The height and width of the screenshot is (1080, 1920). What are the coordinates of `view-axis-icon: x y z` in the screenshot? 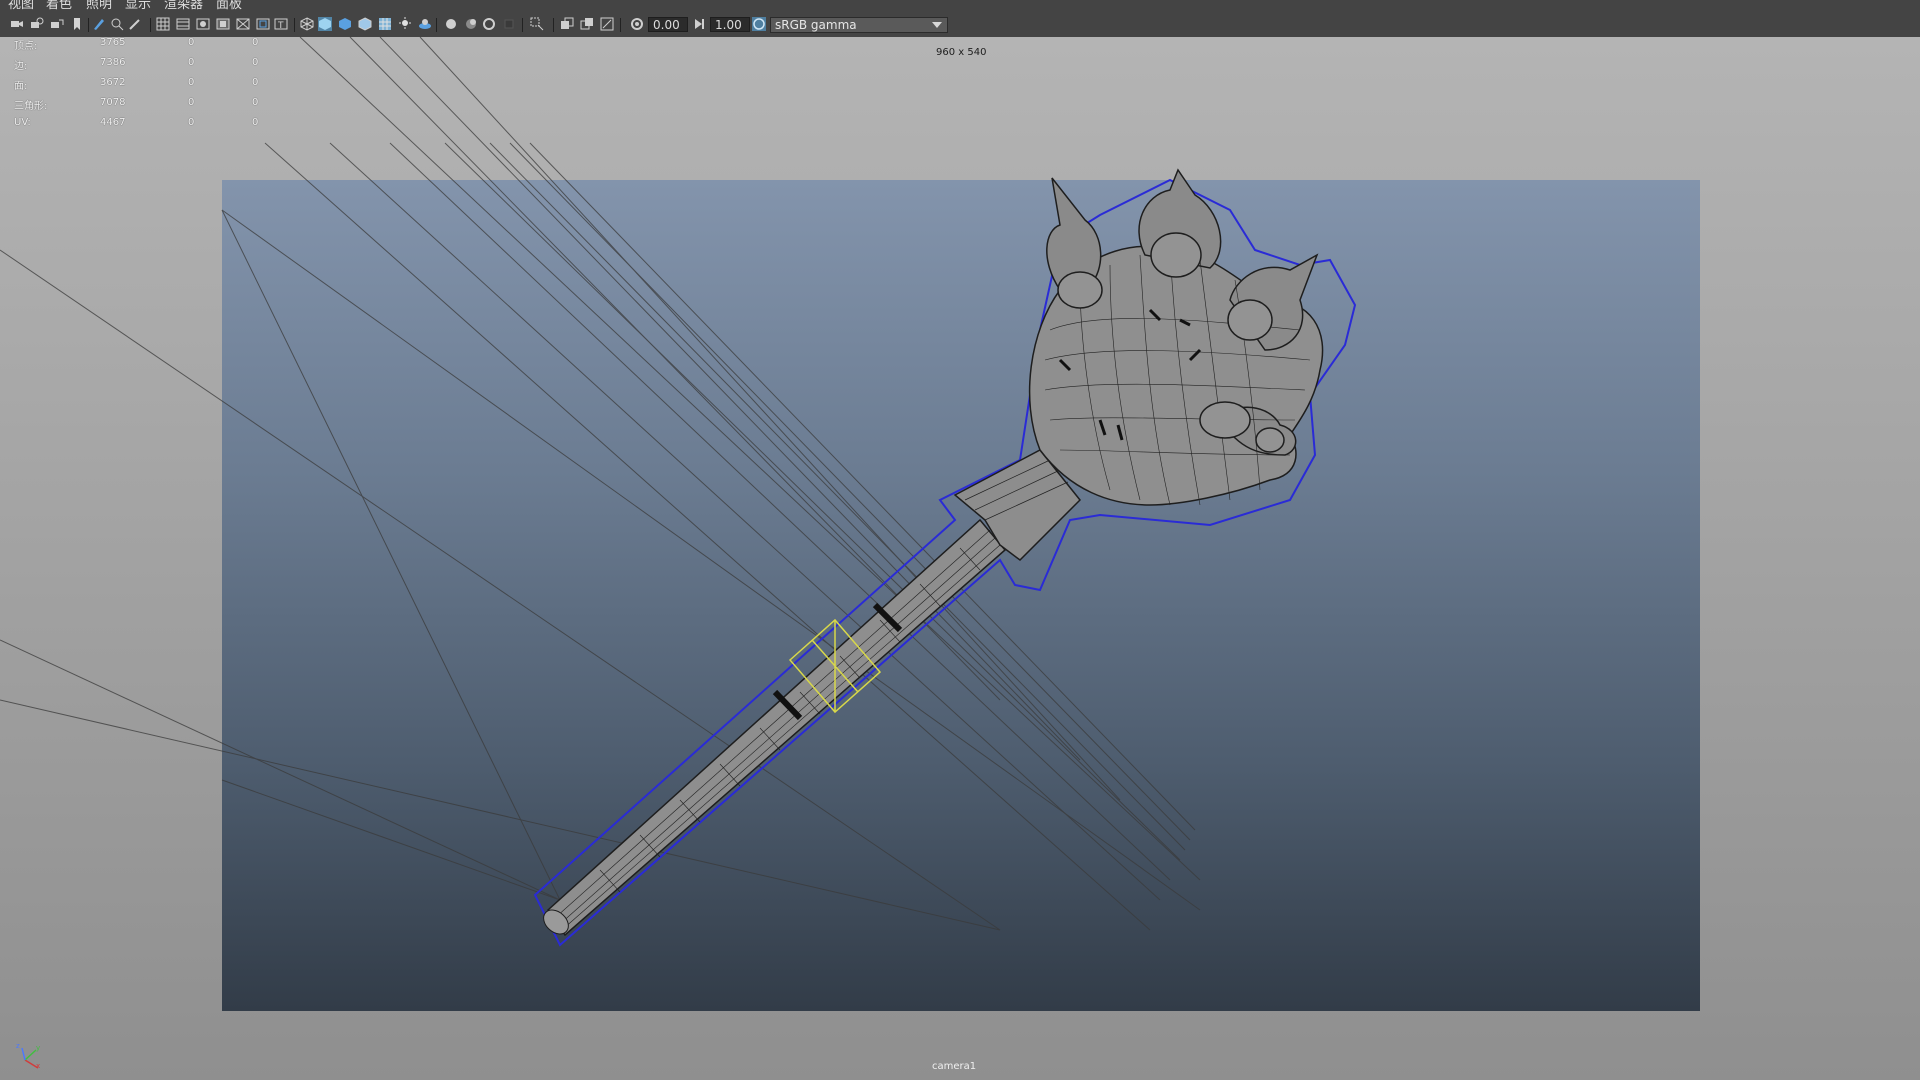 It's located at (28, 1056).